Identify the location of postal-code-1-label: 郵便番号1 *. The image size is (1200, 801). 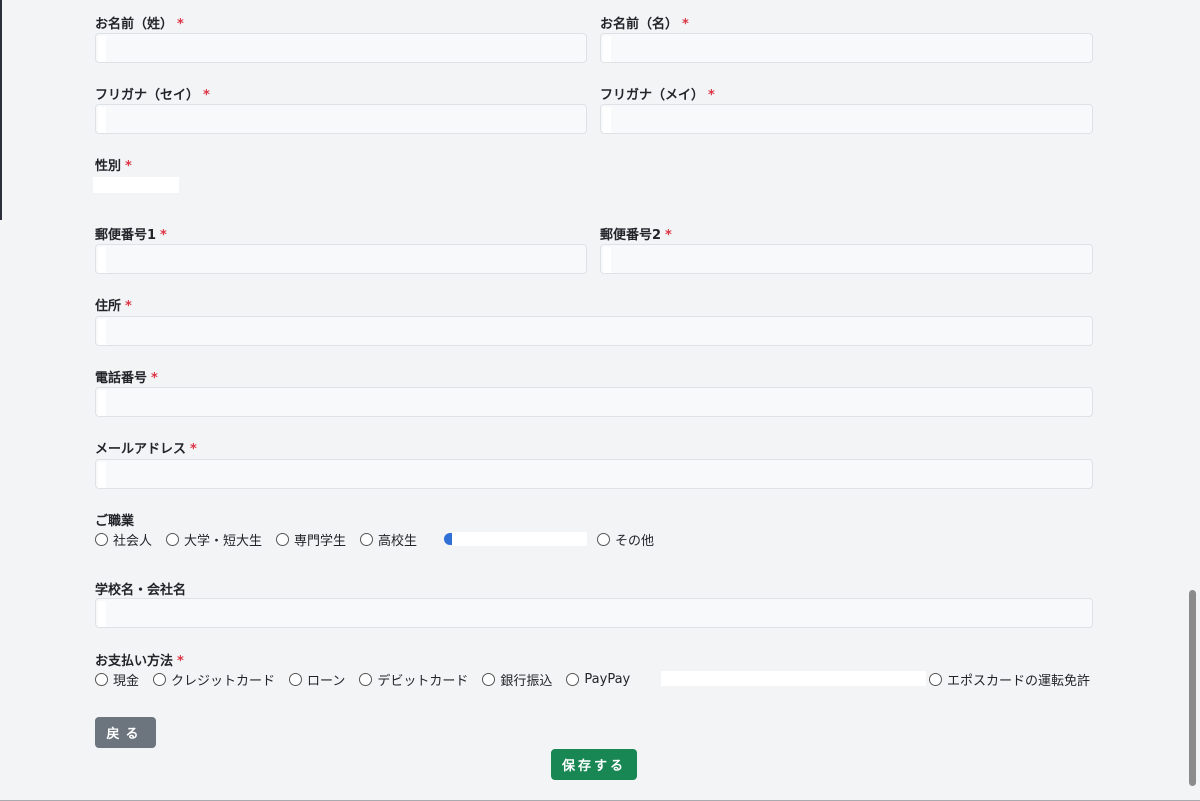
(131, 235).